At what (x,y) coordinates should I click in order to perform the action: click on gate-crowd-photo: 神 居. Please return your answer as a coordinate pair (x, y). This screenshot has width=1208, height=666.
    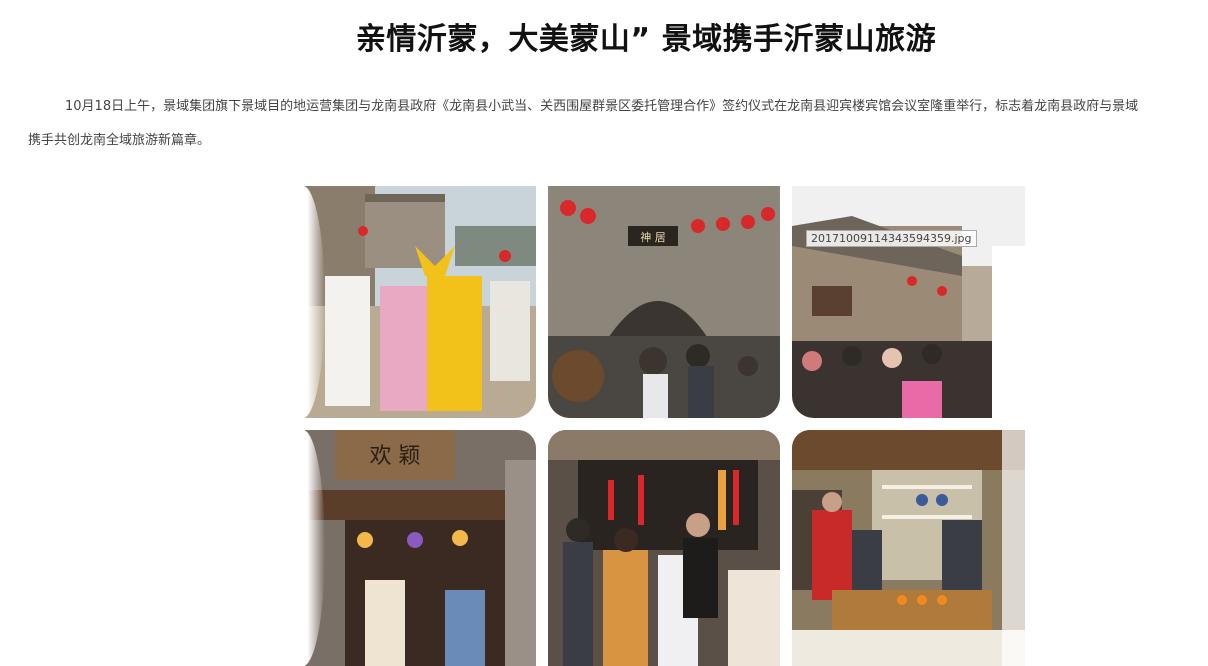
    Looking at the image, I should click on (664, 302).